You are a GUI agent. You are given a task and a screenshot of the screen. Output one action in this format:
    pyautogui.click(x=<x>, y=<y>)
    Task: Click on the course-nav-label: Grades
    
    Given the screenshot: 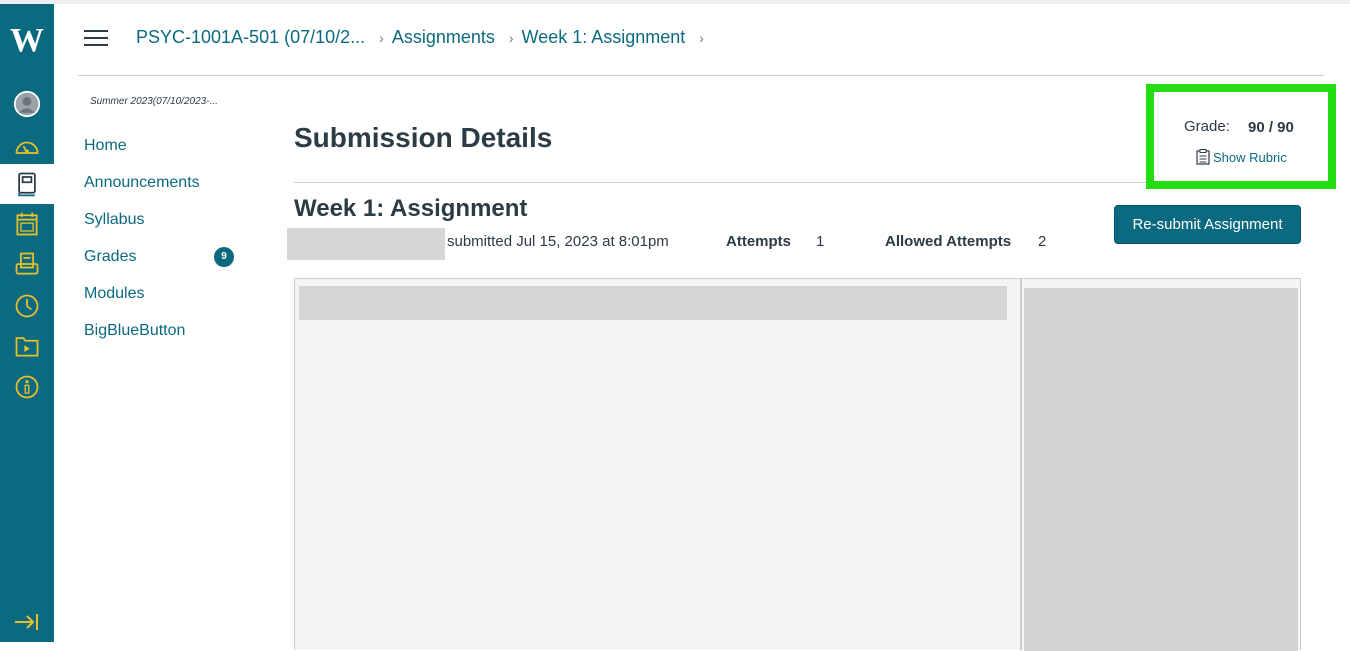 What is the action you would take?
    pyautogui.click(x=110, y=256)
    